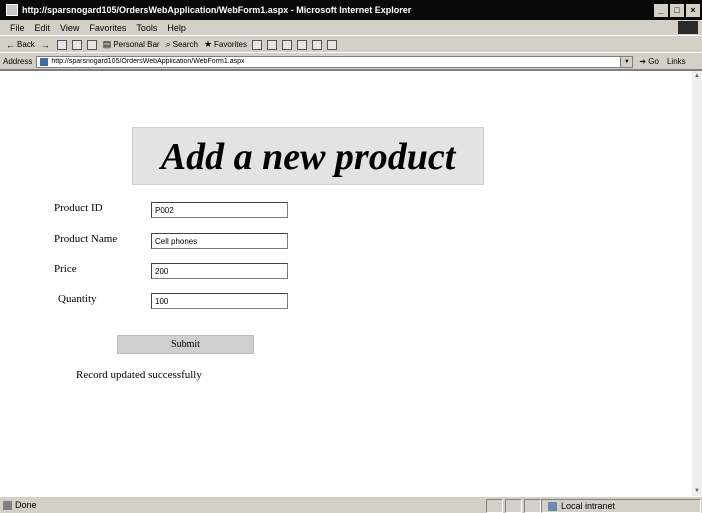 The image size is (702, 513). Describe the element at coordinates (697, 283) in the screenshot. I see `vertical-scrollbar: ▲ ▼` at that location.